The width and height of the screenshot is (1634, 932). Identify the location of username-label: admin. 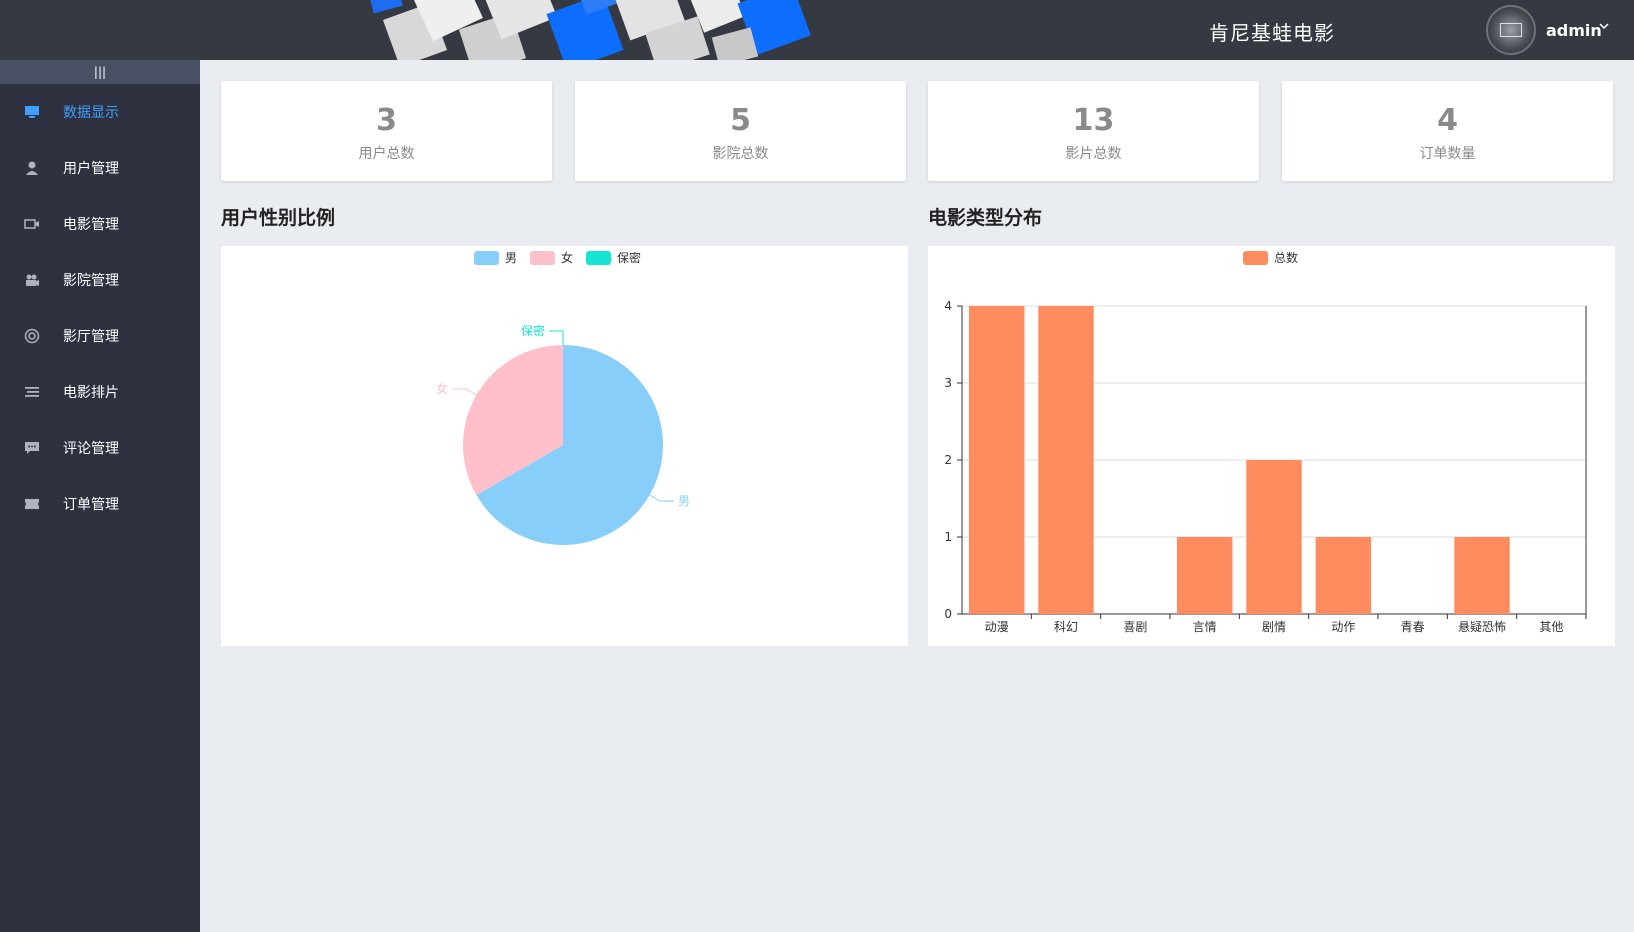
(1574, 30).